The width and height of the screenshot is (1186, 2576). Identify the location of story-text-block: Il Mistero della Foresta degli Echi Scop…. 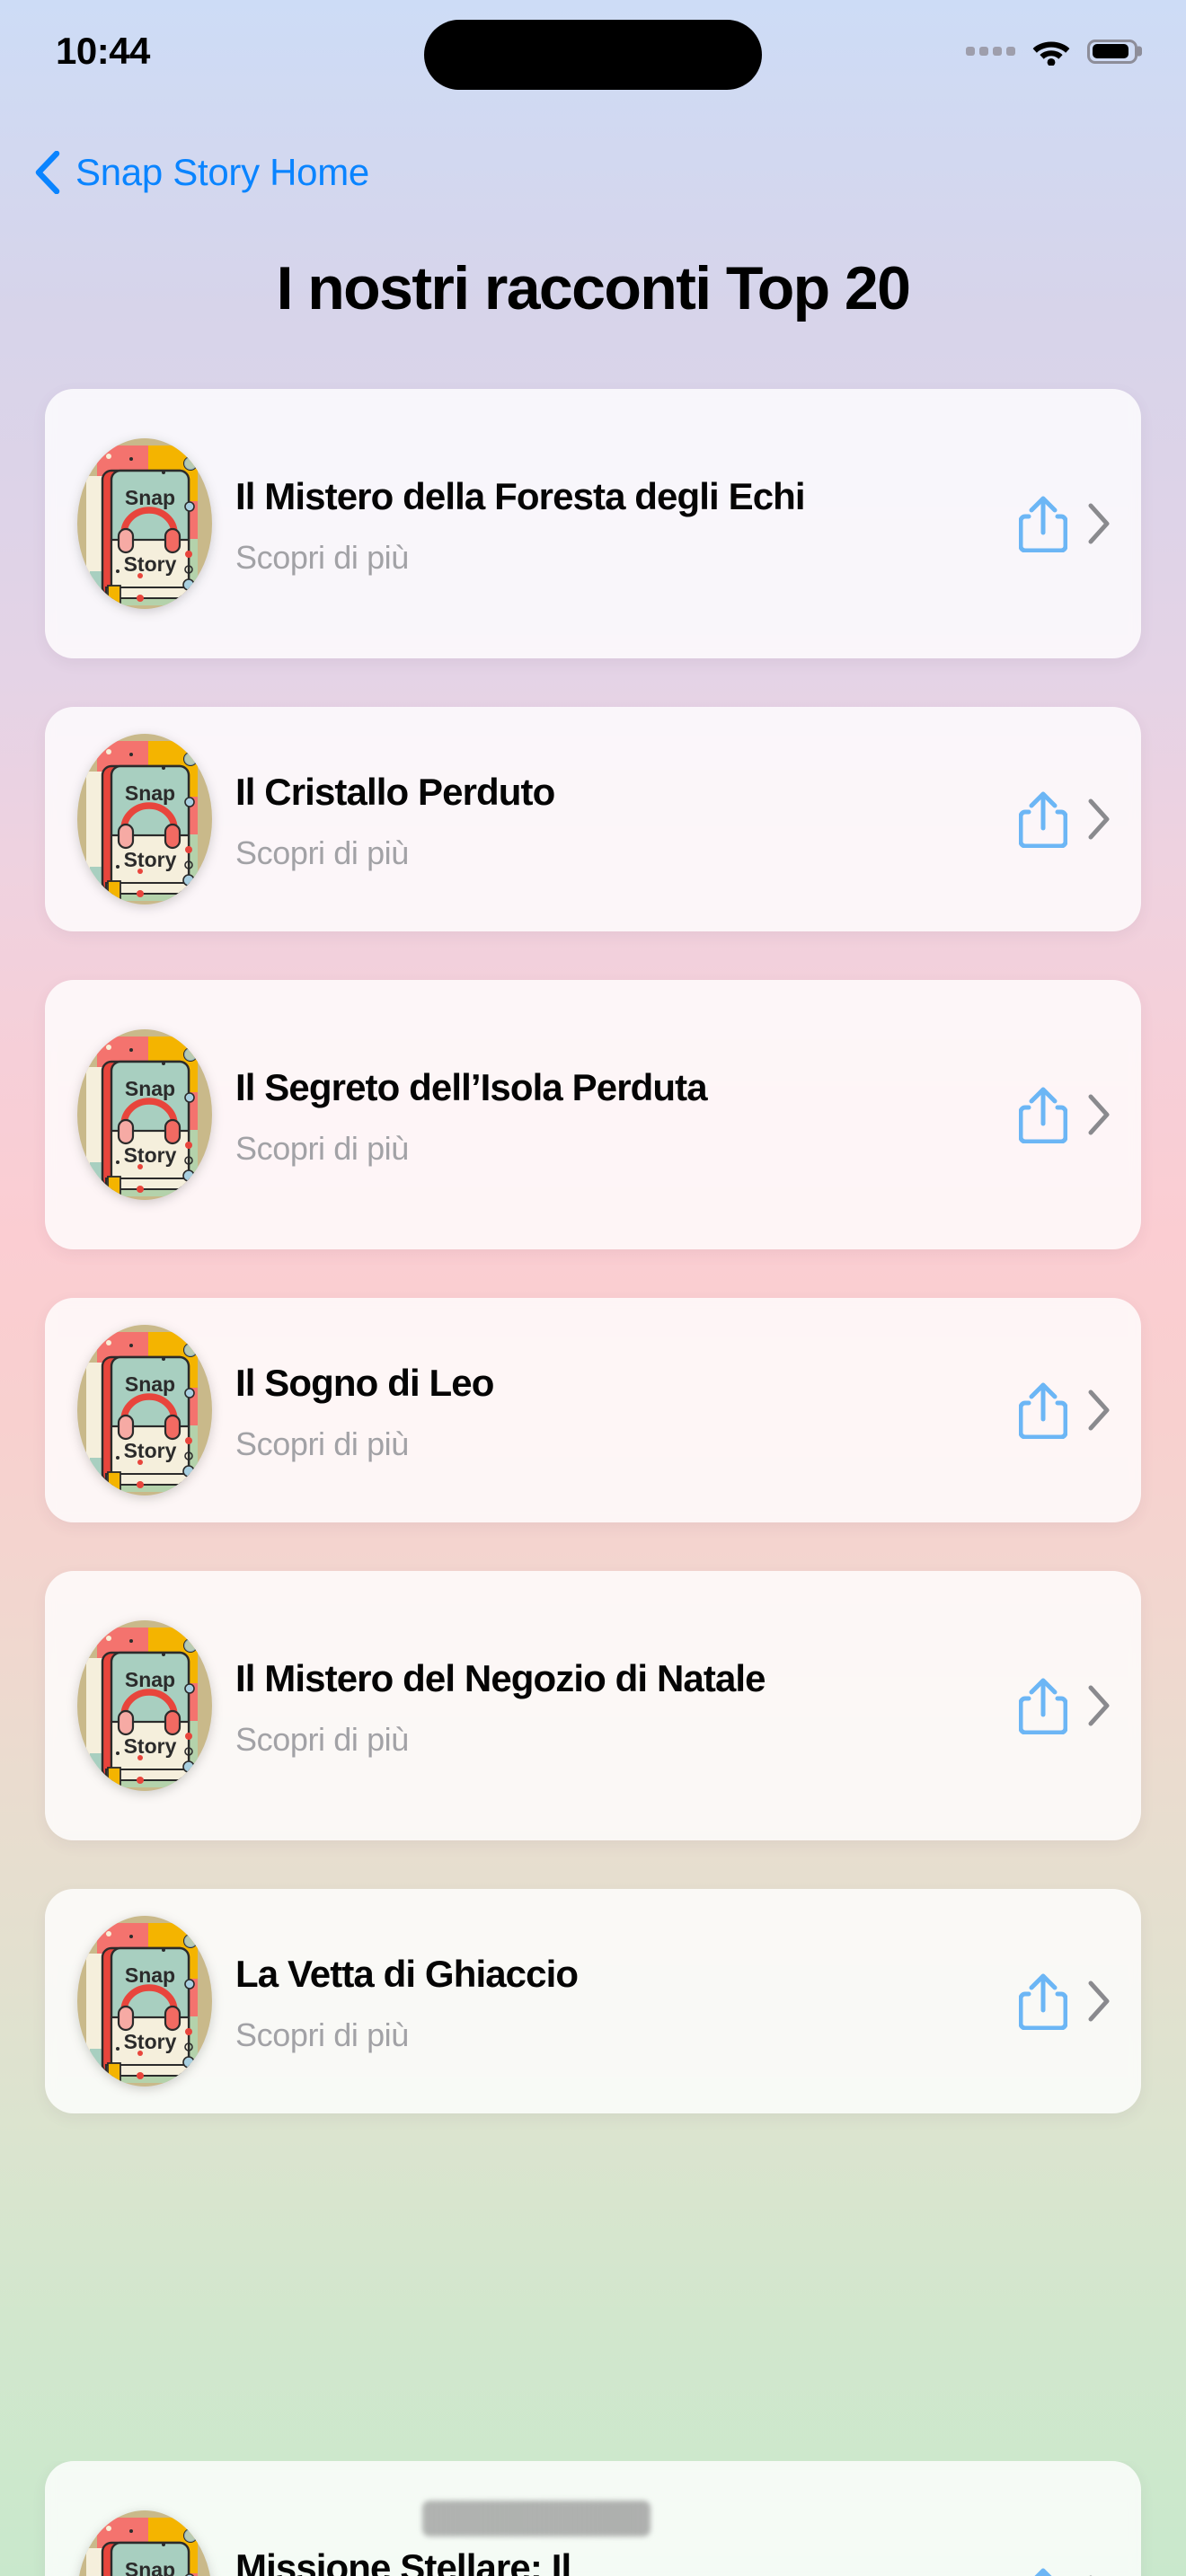
(627, 524).